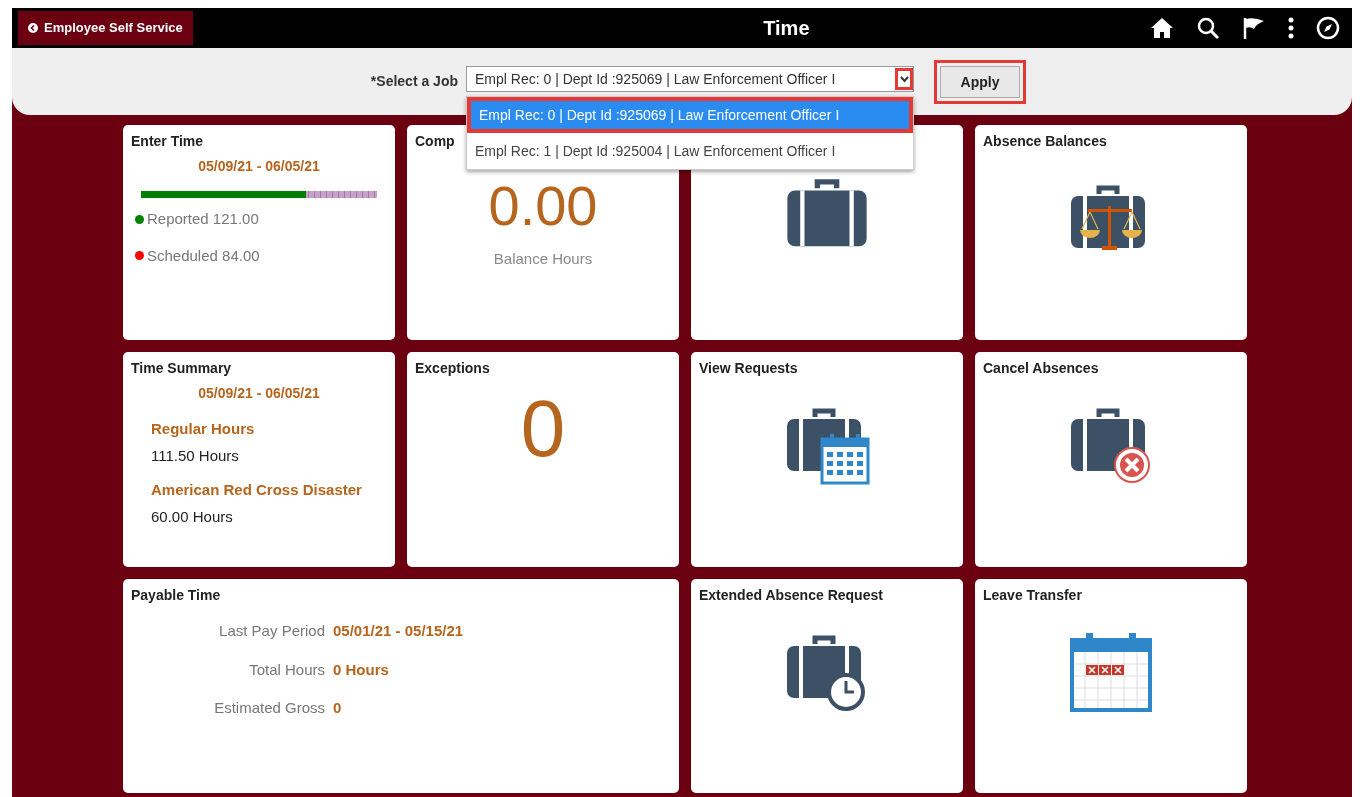 The height and width of the screenshot is (797, 1364). I want to click on payable-label: Last Pay Period, so click(271, 631).